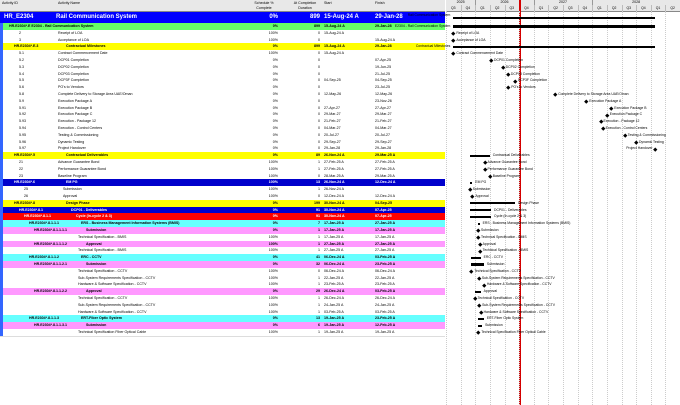 The width and height of the screenshot is (680, 405). I want to click on duration-cell: 32, so click(318, 264).